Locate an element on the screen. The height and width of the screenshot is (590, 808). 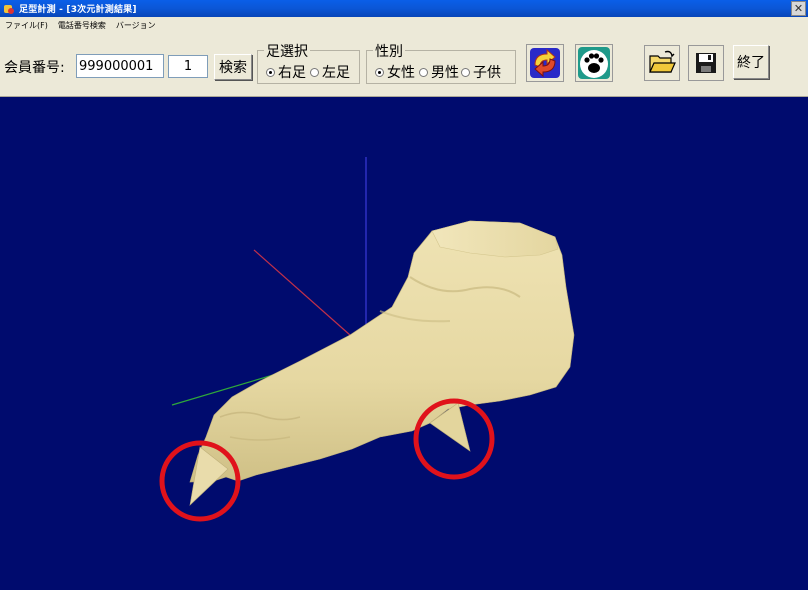
gender-group: 性別 女性 男性 子供 is located at coordinates (441, 62).